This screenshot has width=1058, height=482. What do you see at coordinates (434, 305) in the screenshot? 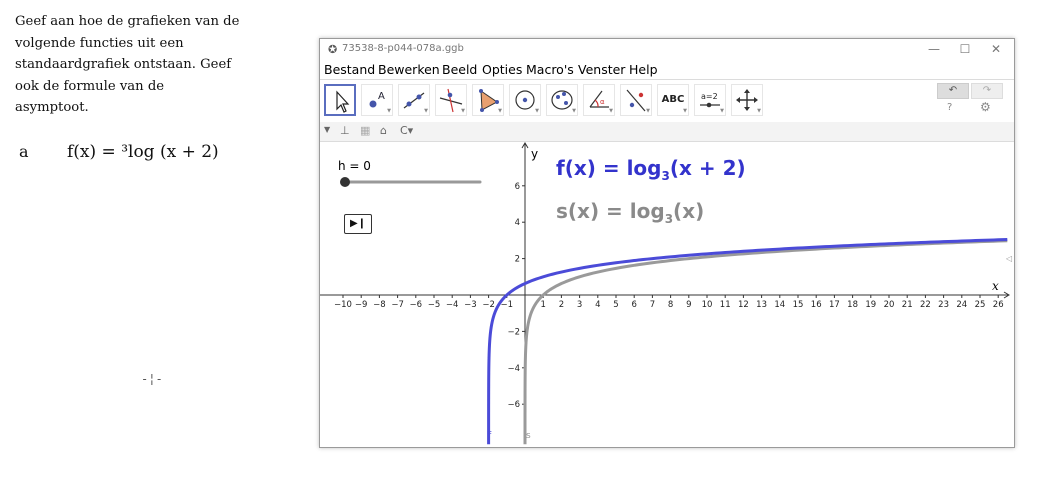
I see `x-tick-label: −5` at bounding box center [434, 305].